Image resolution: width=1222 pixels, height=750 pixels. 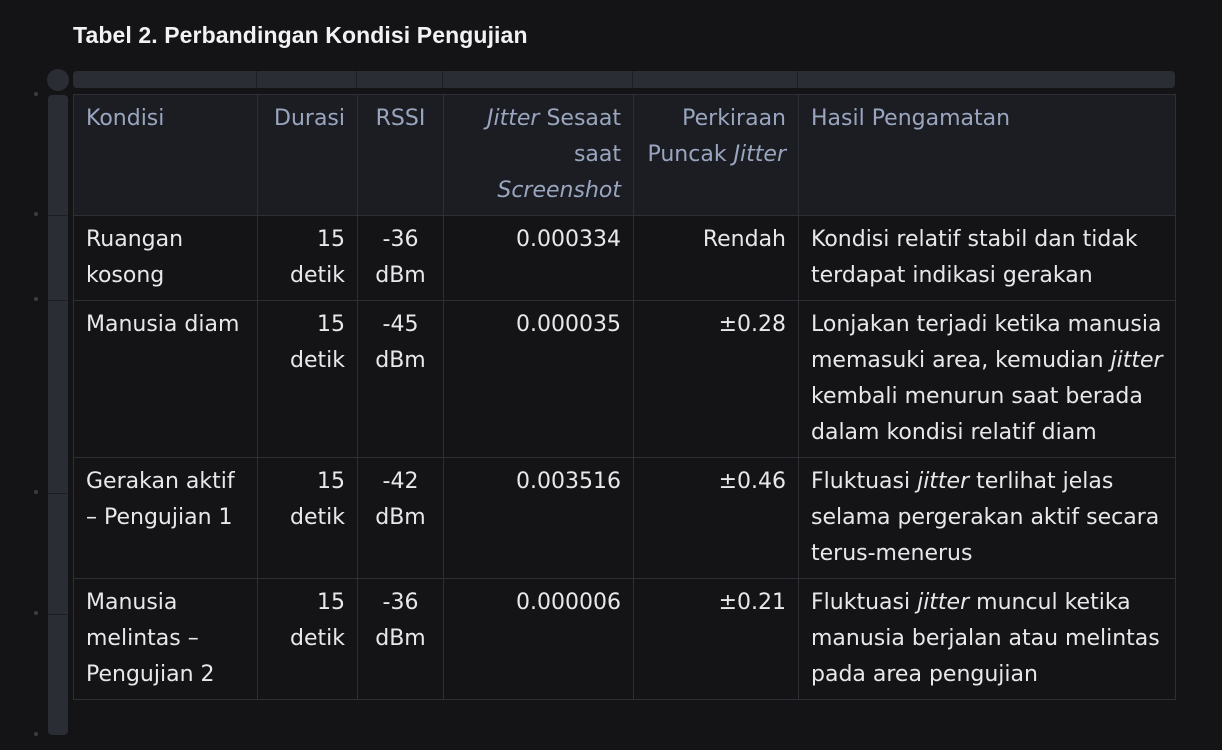 What do you see at coordinates (987, 155) in the screenshot?
I see `header-hasil: Hasil Pengamatan` at bounding box center [987, 155].